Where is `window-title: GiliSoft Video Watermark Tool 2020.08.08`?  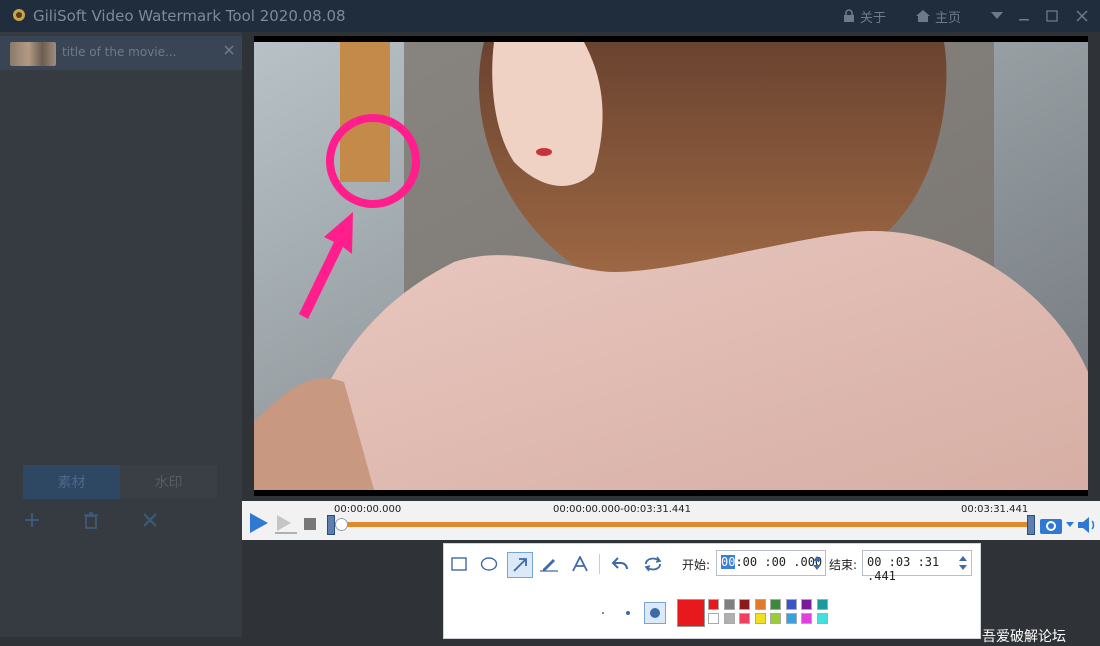 window-title: GiliSoft Video Watermark Tool 2020.08.08 is located at coordinates (189, 16).